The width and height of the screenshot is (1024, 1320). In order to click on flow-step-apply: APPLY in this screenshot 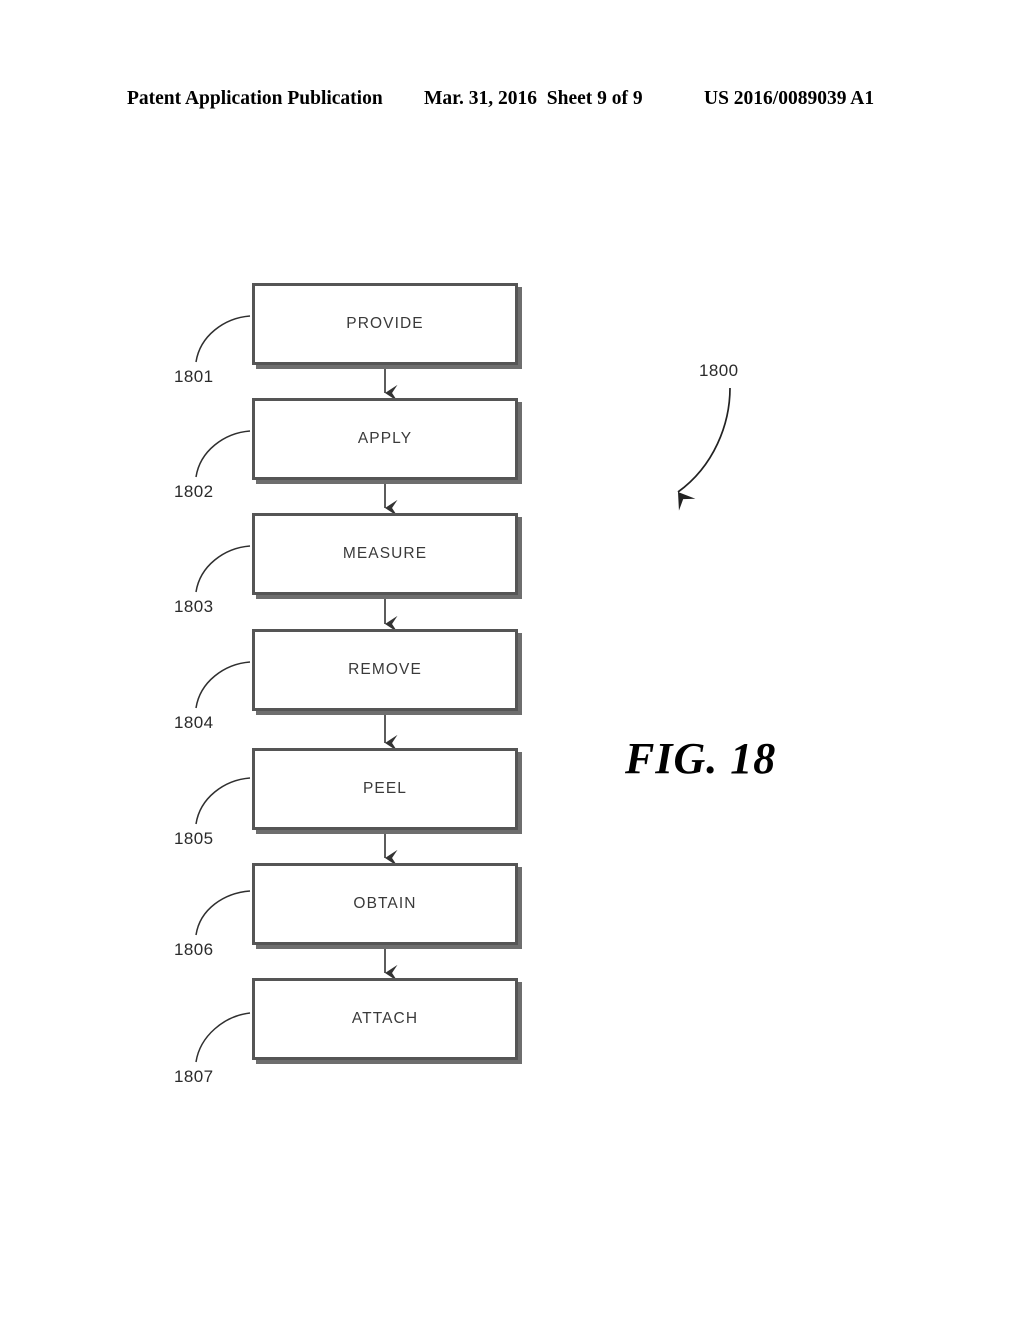, I will do `click(385, 439)`.